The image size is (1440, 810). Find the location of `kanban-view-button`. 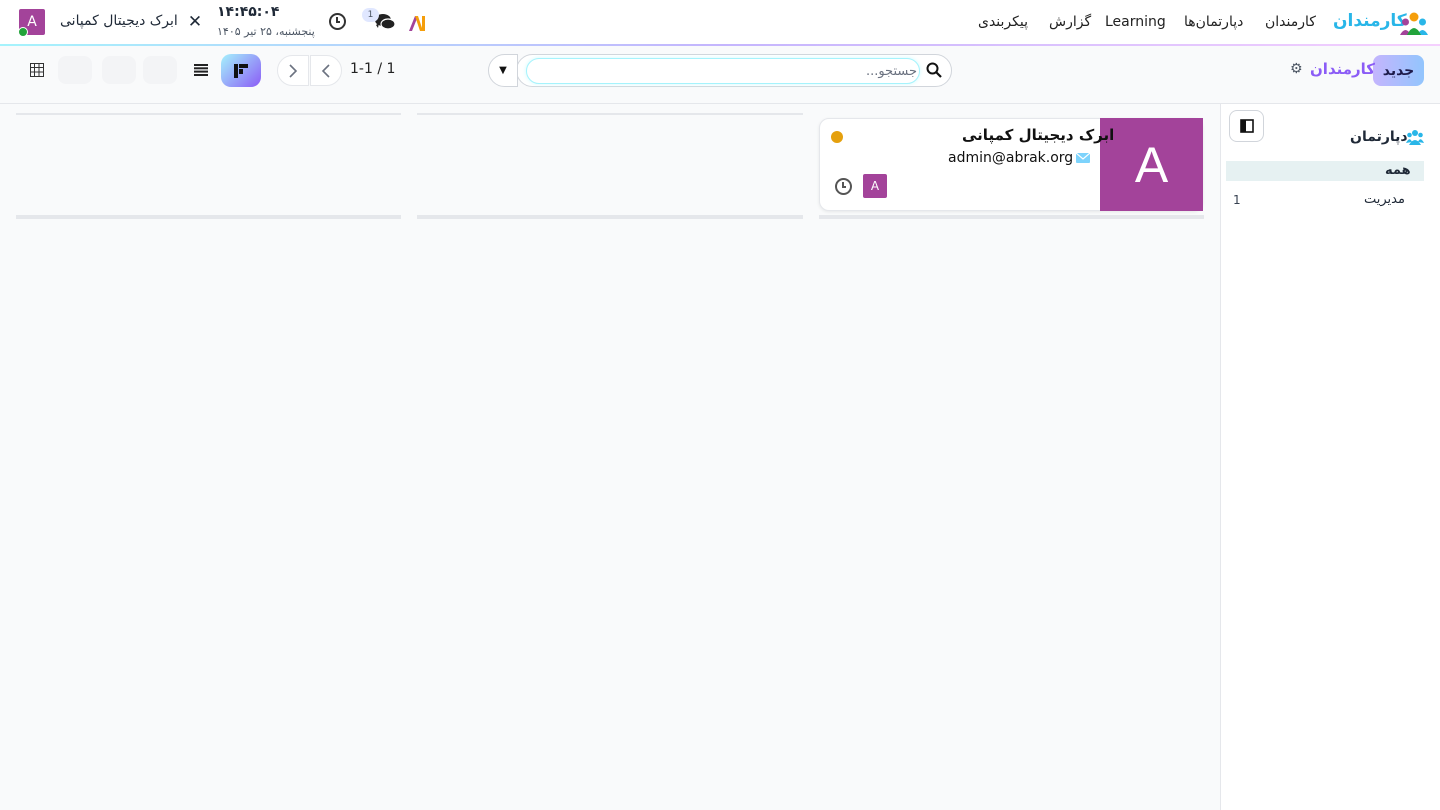

kanban-view-button is located at coordinates (241, 70).